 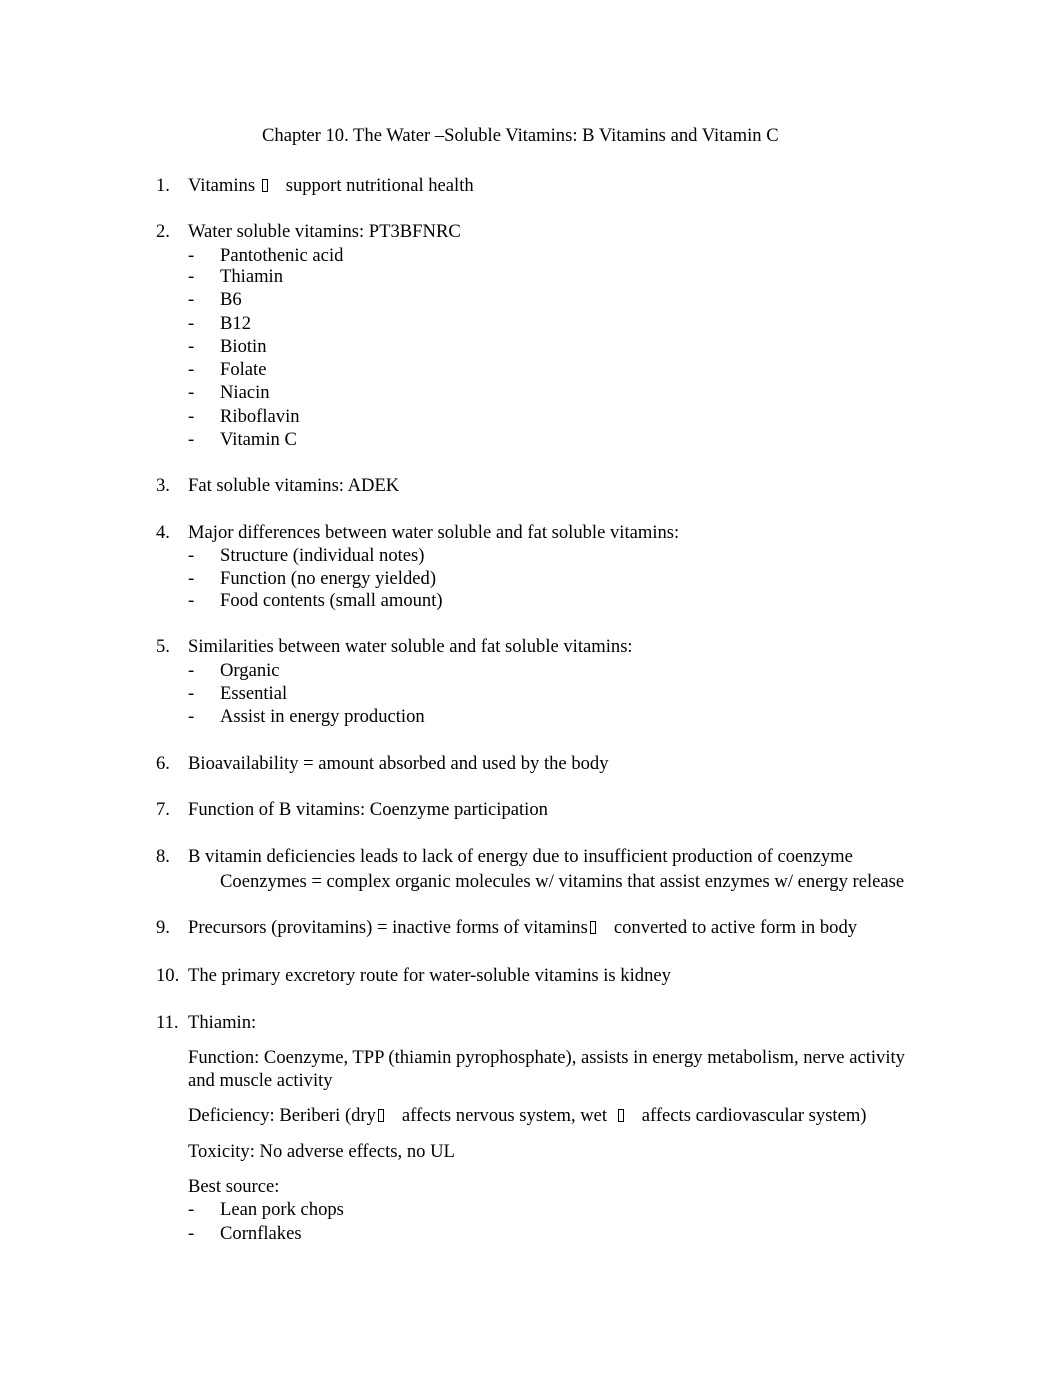 What do you see at coordinates (163, 231) in the screenshot?
I see `item-number: 2.` at bounding box center [163, 231].